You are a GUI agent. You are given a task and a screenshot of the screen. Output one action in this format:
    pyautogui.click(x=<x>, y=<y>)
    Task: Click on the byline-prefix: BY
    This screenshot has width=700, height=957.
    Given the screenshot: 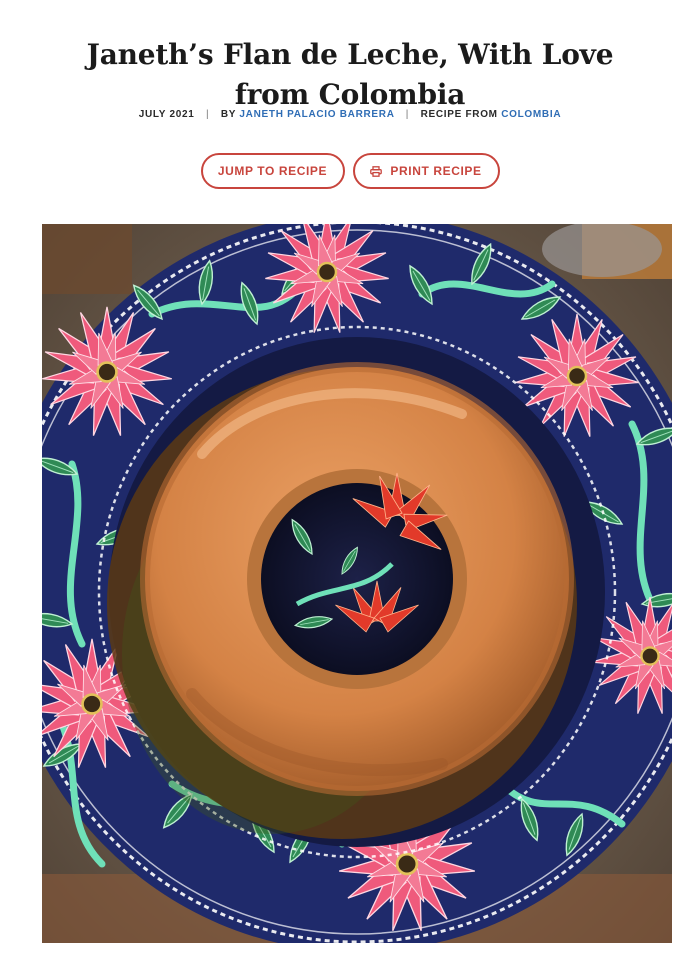 What is the action you would take?
    pyautogui.click(x=228, y=114)
    